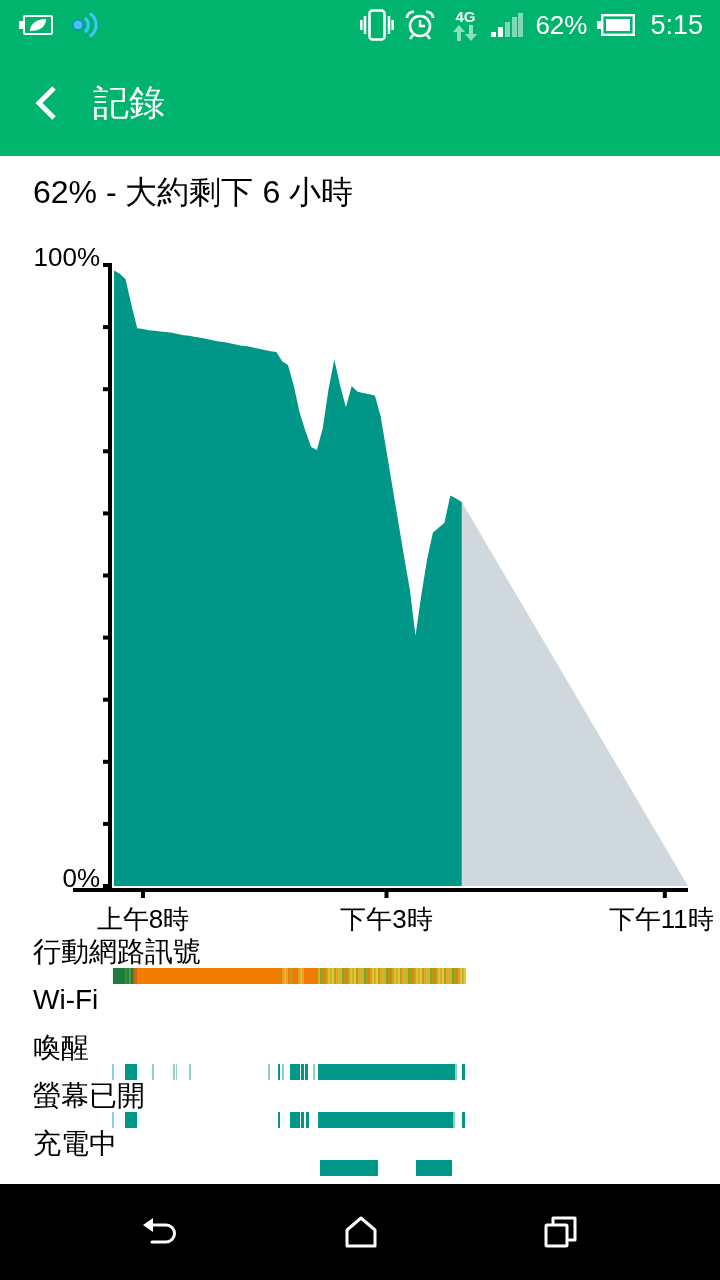 The width and height of the screenshot is (720, 1280). I want to click on timeline-label: 螢幕已開, so click(89, 1096).